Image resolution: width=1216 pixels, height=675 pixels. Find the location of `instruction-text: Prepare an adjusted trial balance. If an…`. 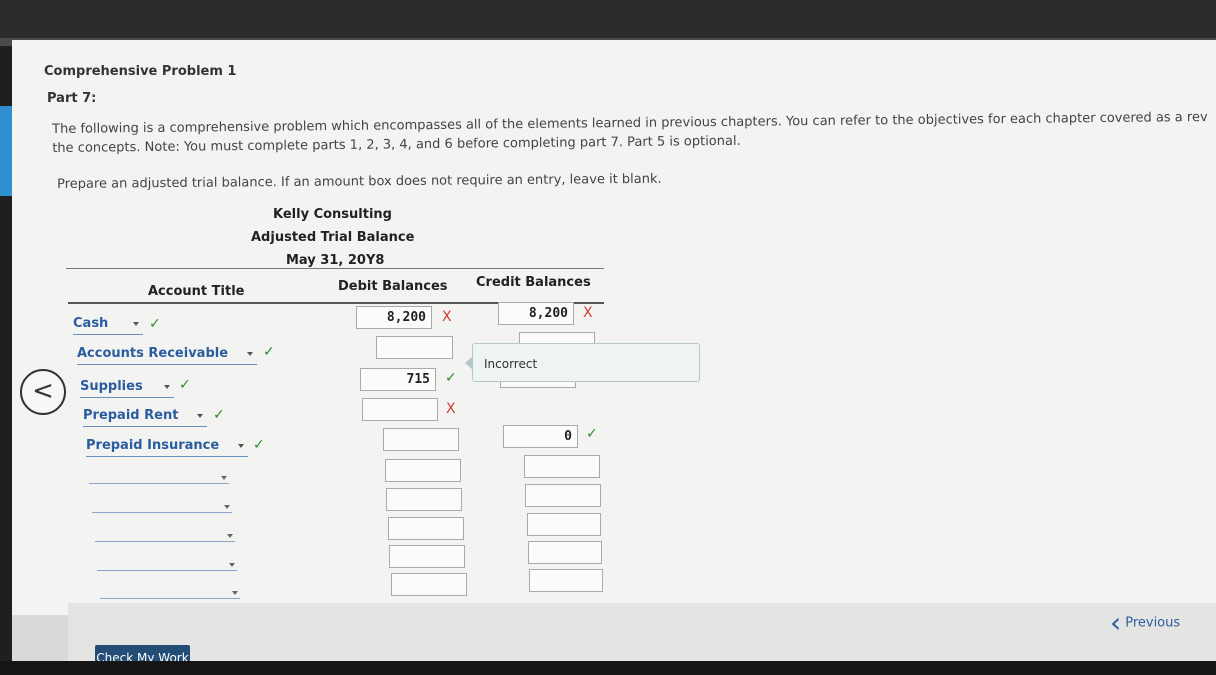

instruction-text: Prepare an adjusted trial balance. If an… is located at coordinates (359, 181).